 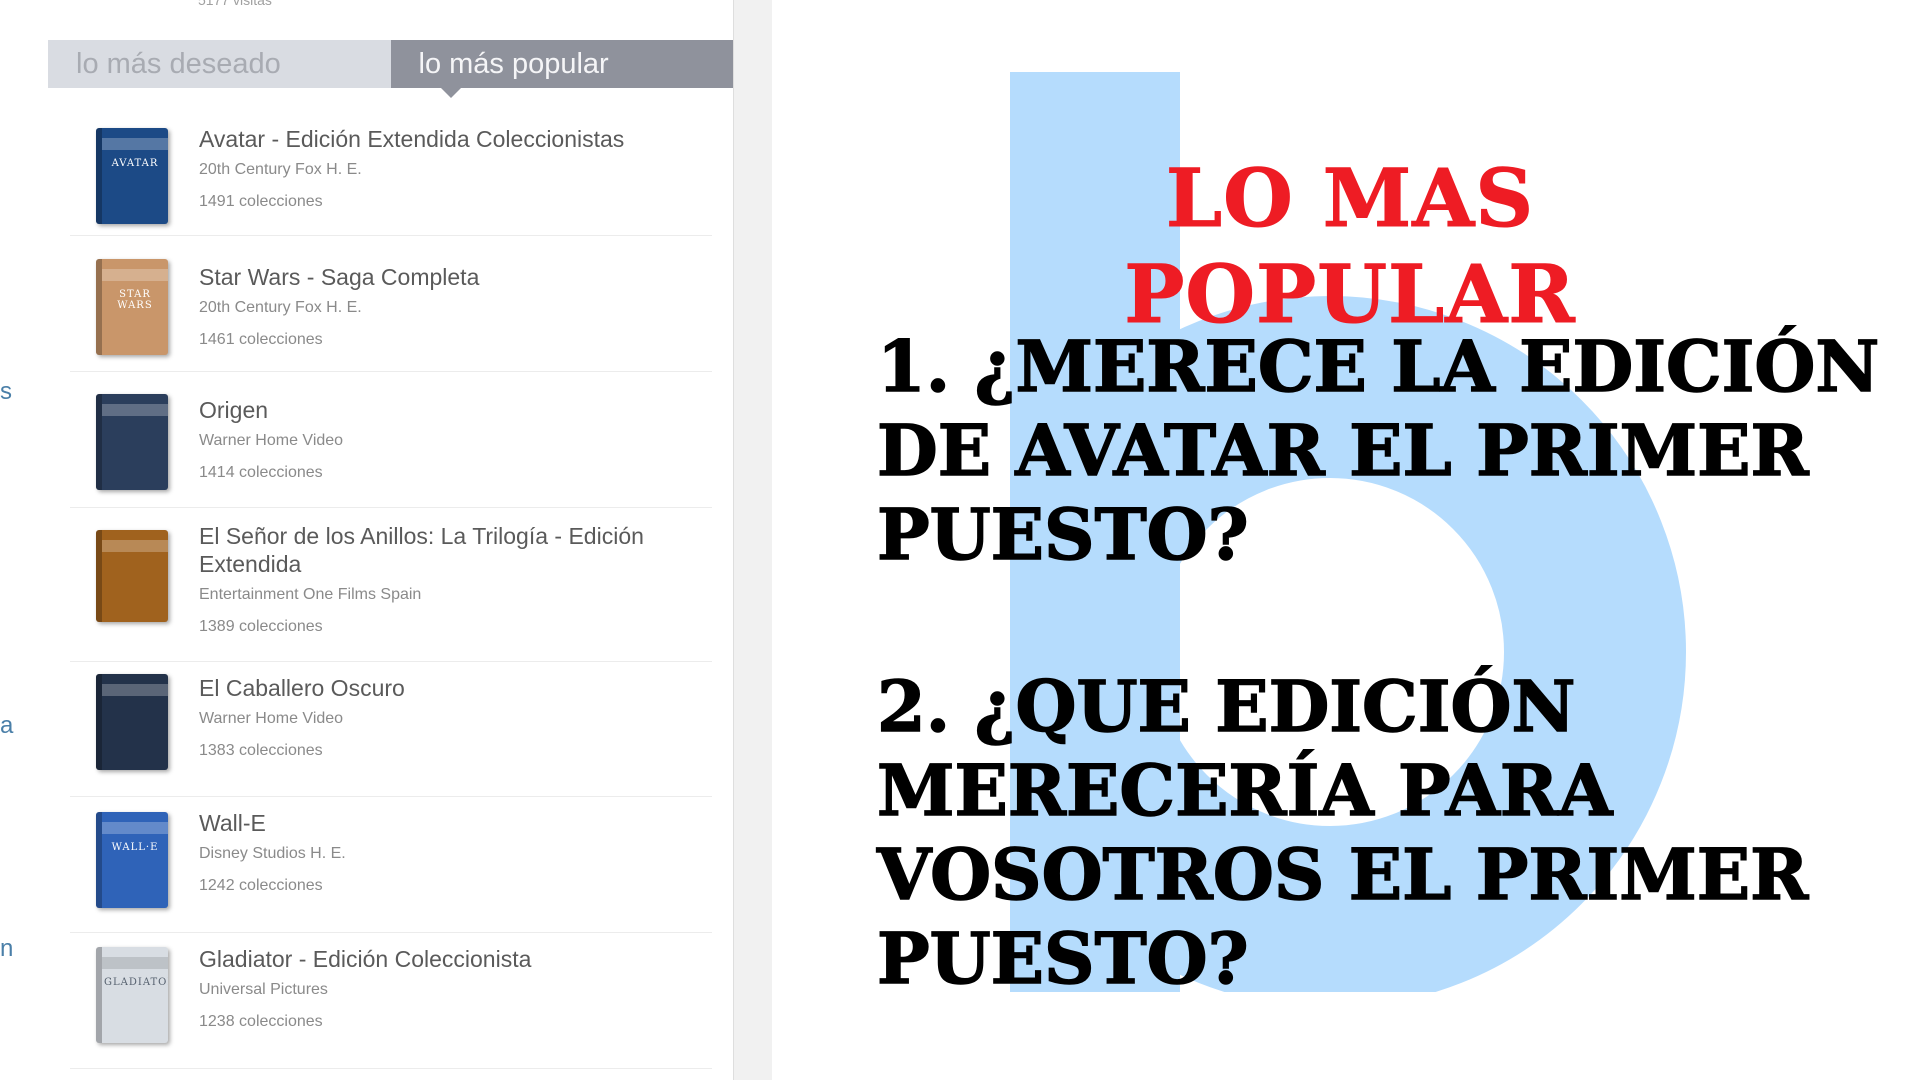 What do you see at coordinates (454, 410) in the screenshot?
I see `item-title: Origen` at bounding box center [454, 410].